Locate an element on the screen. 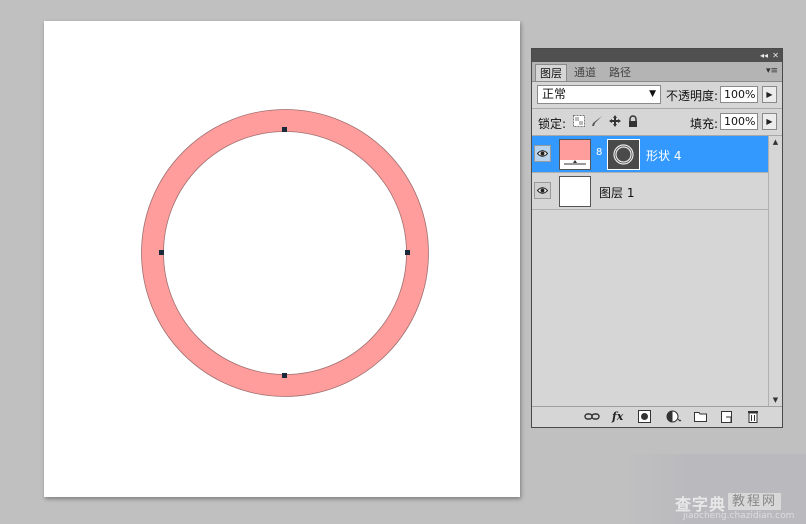  ring-inner-edge is located at coordinates (285, 253).